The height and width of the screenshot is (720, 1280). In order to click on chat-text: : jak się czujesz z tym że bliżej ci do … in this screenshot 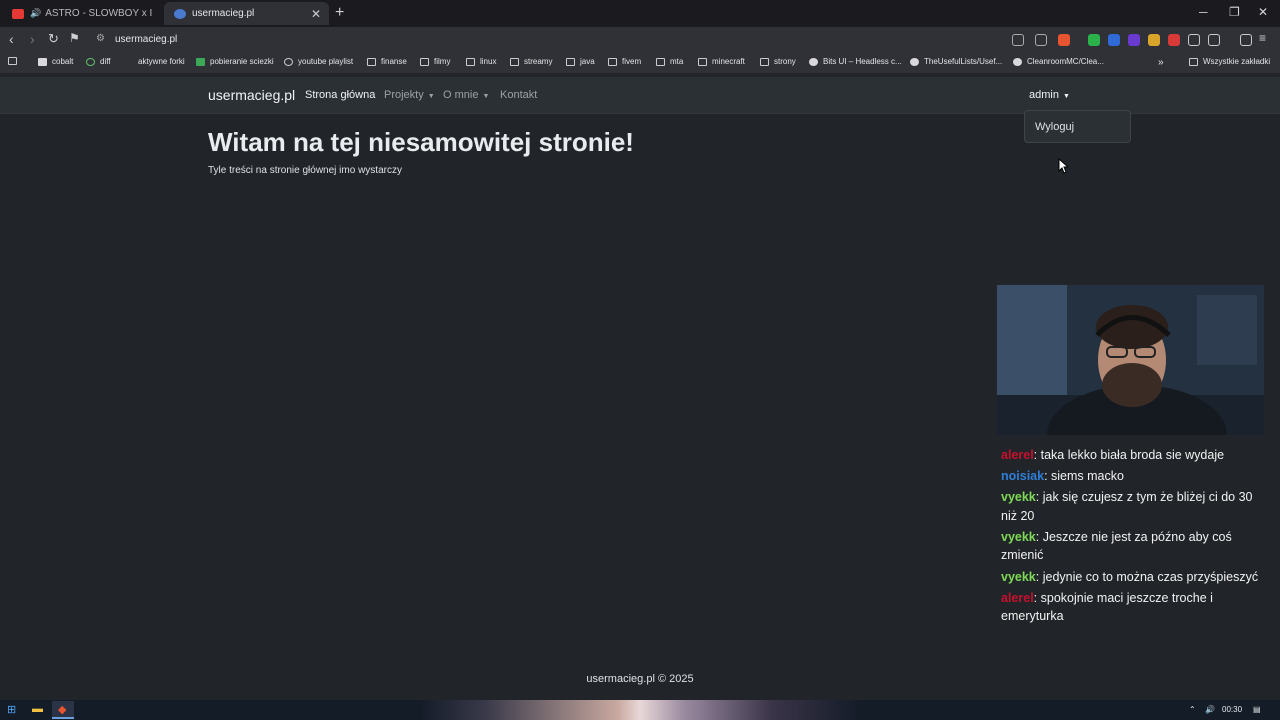, I will do `click(1127, 506)`.